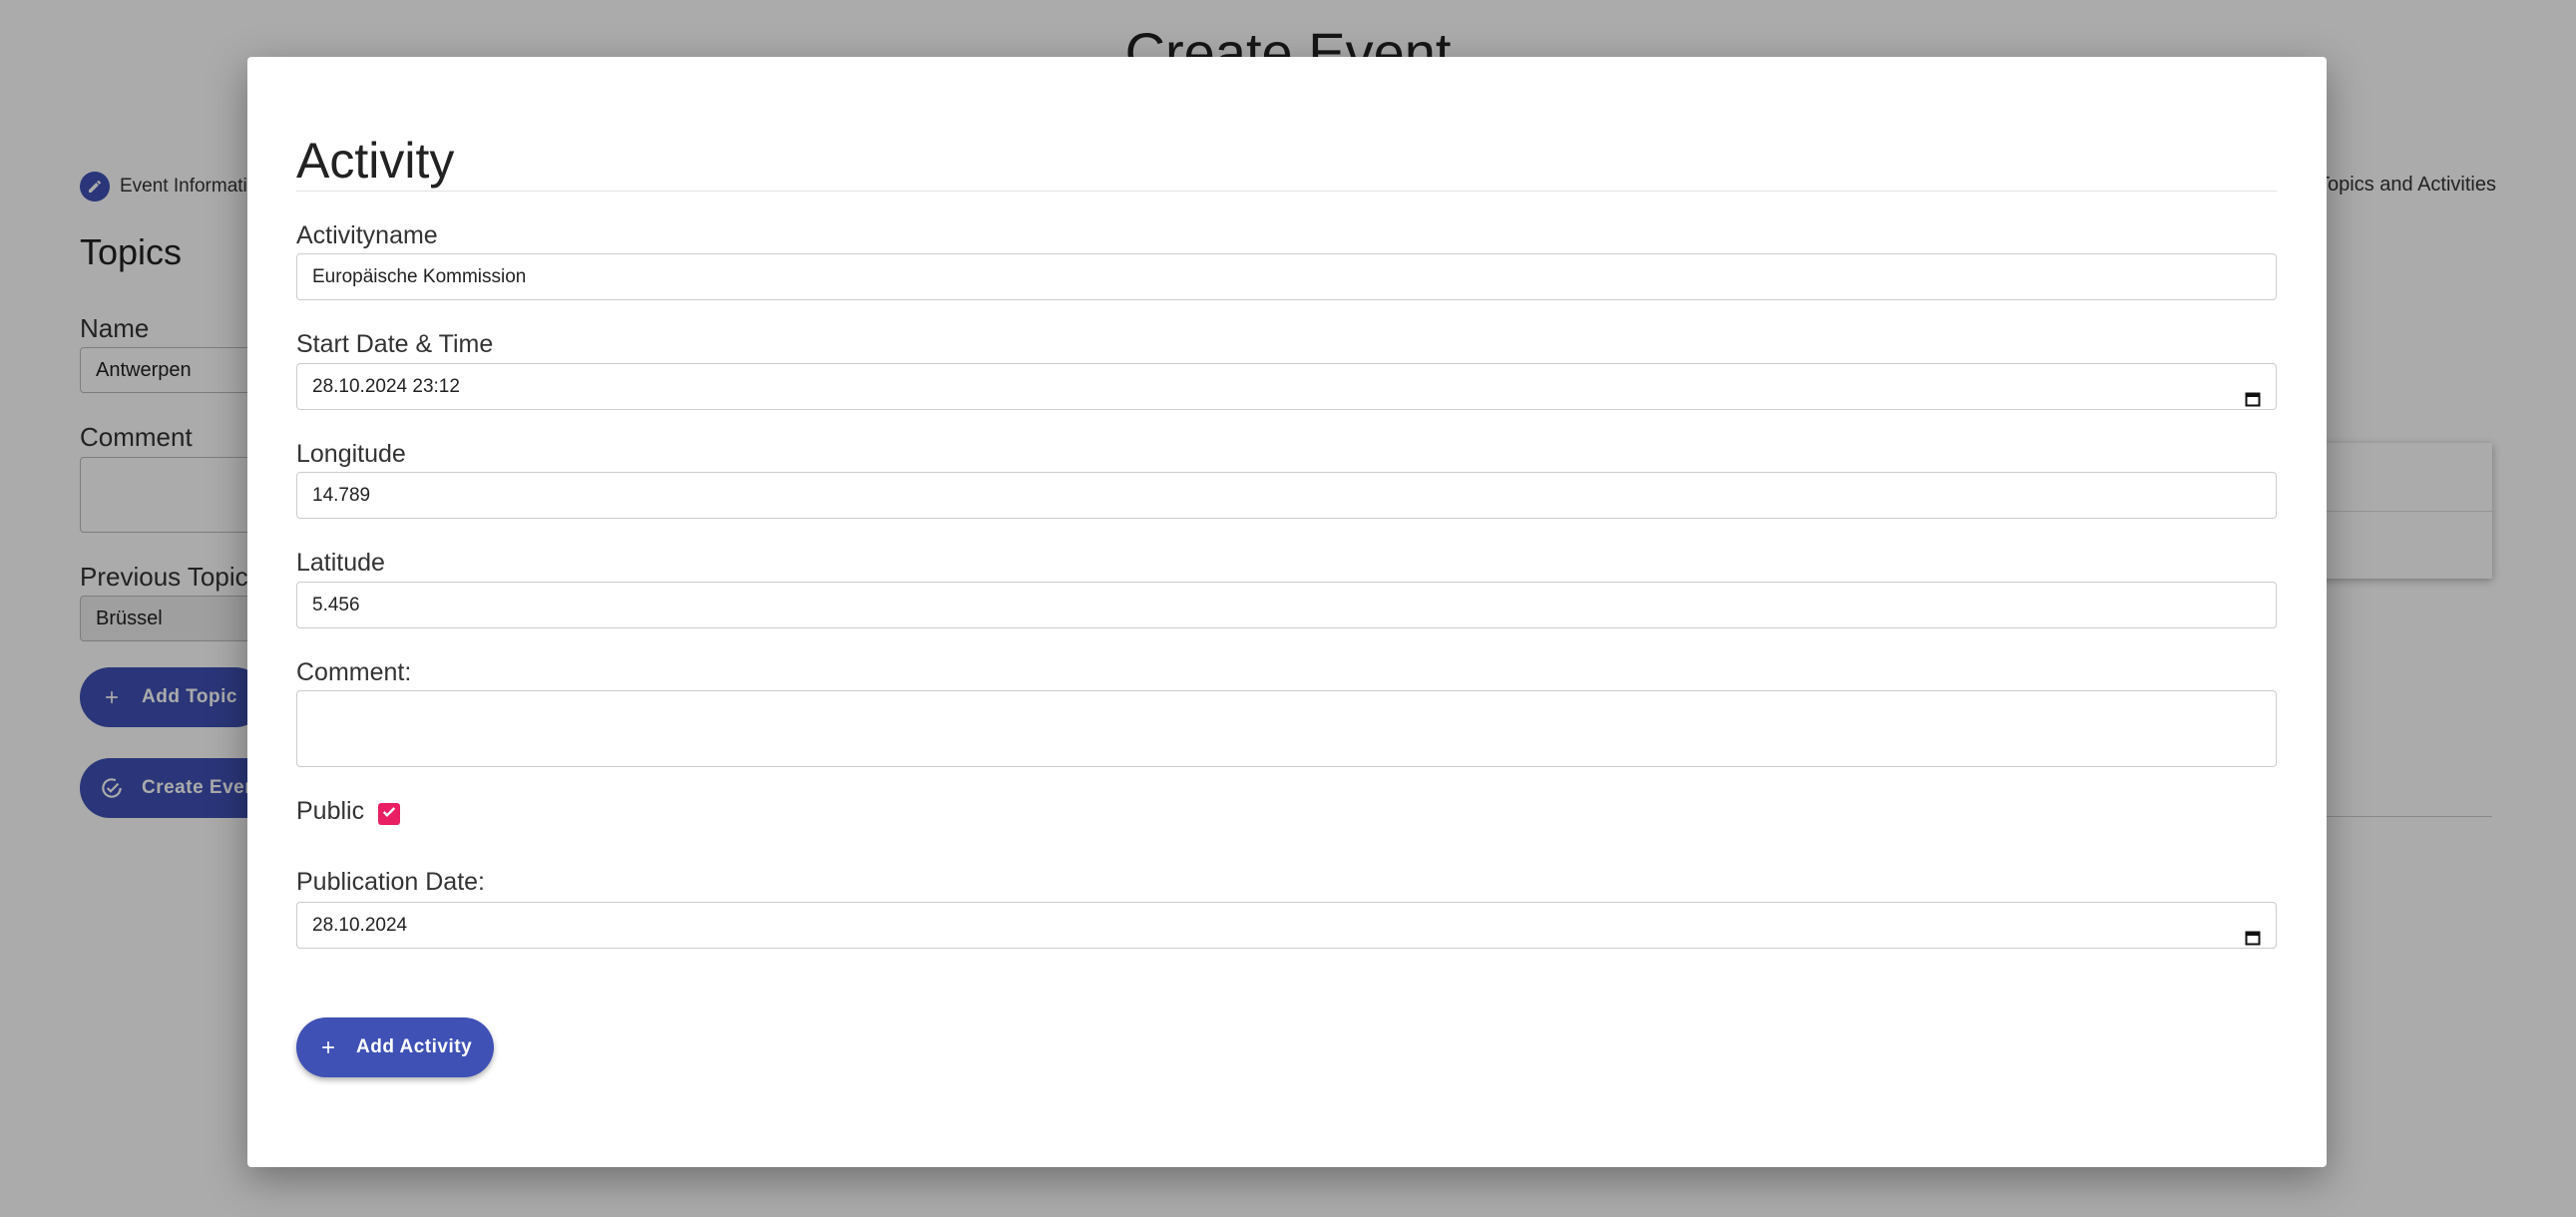 Image resolution: width=2576 pixels, height=1217 pixels. What do you see at coordinates (1286, 191) in the screenshot?
I see `title-divider` at bounding box center [1286, 191].